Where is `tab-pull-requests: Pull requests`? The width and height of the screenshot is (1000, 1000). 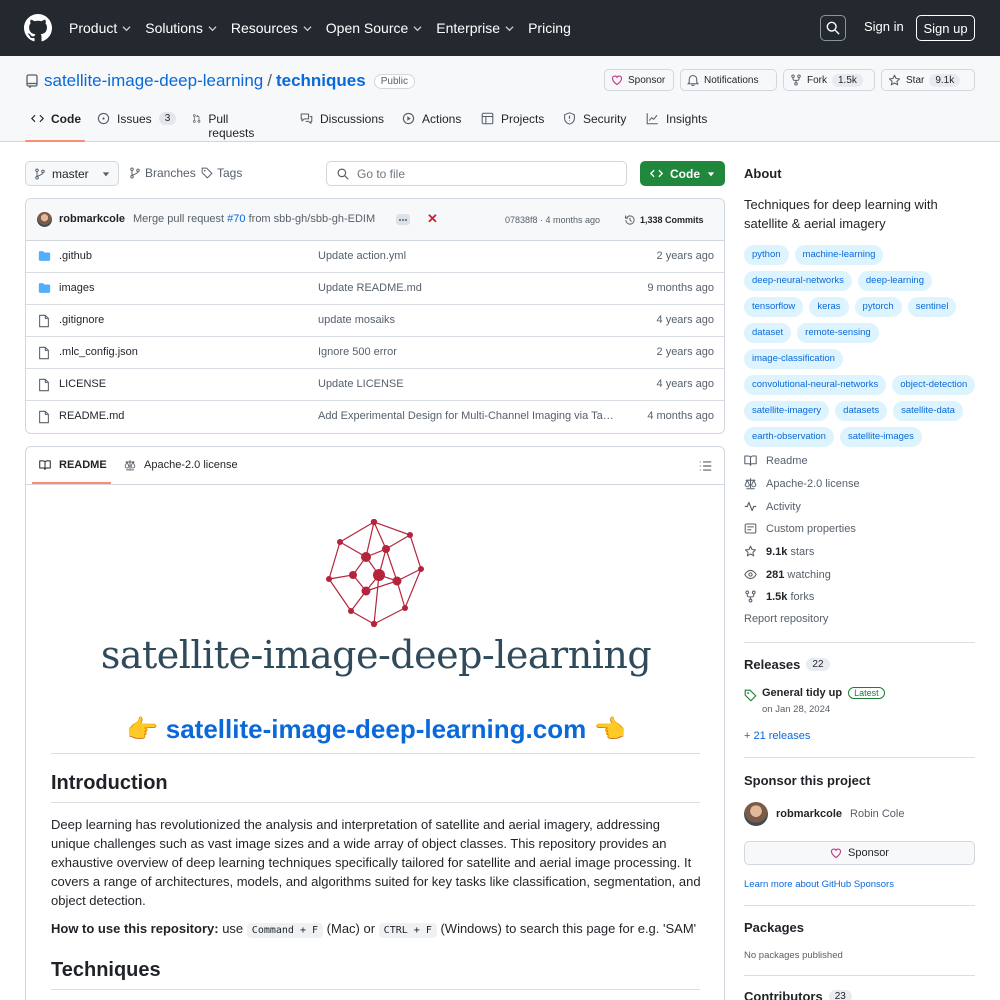
tab-pull-requests: Pull requests is located at coordinates (225, 127).